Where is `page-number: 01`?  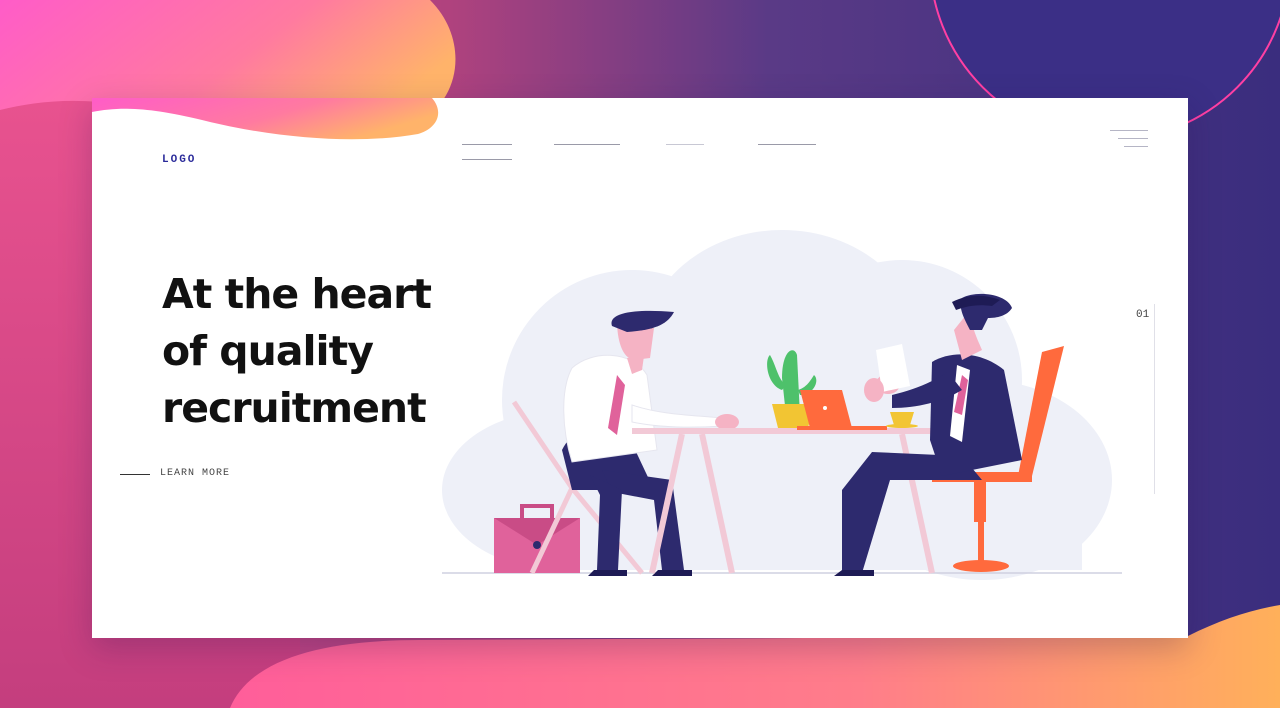
page-number: 01 is located at coordinates (1143, 315).